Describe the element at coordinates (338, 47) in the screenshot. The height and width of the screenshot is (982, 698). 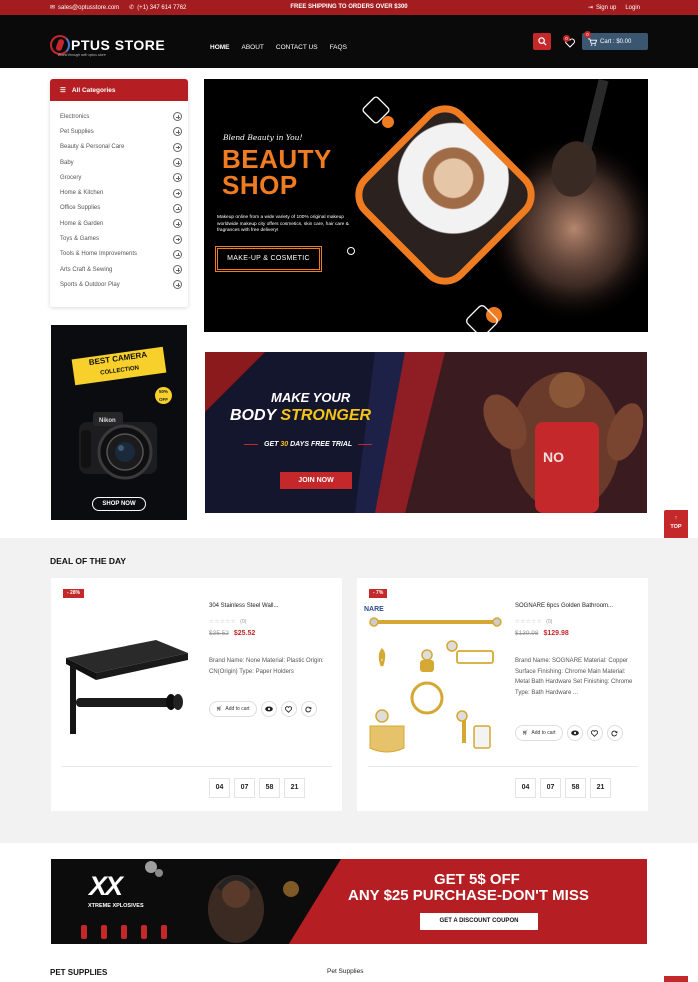
I see `nav-faqs: FAQS` at that location.